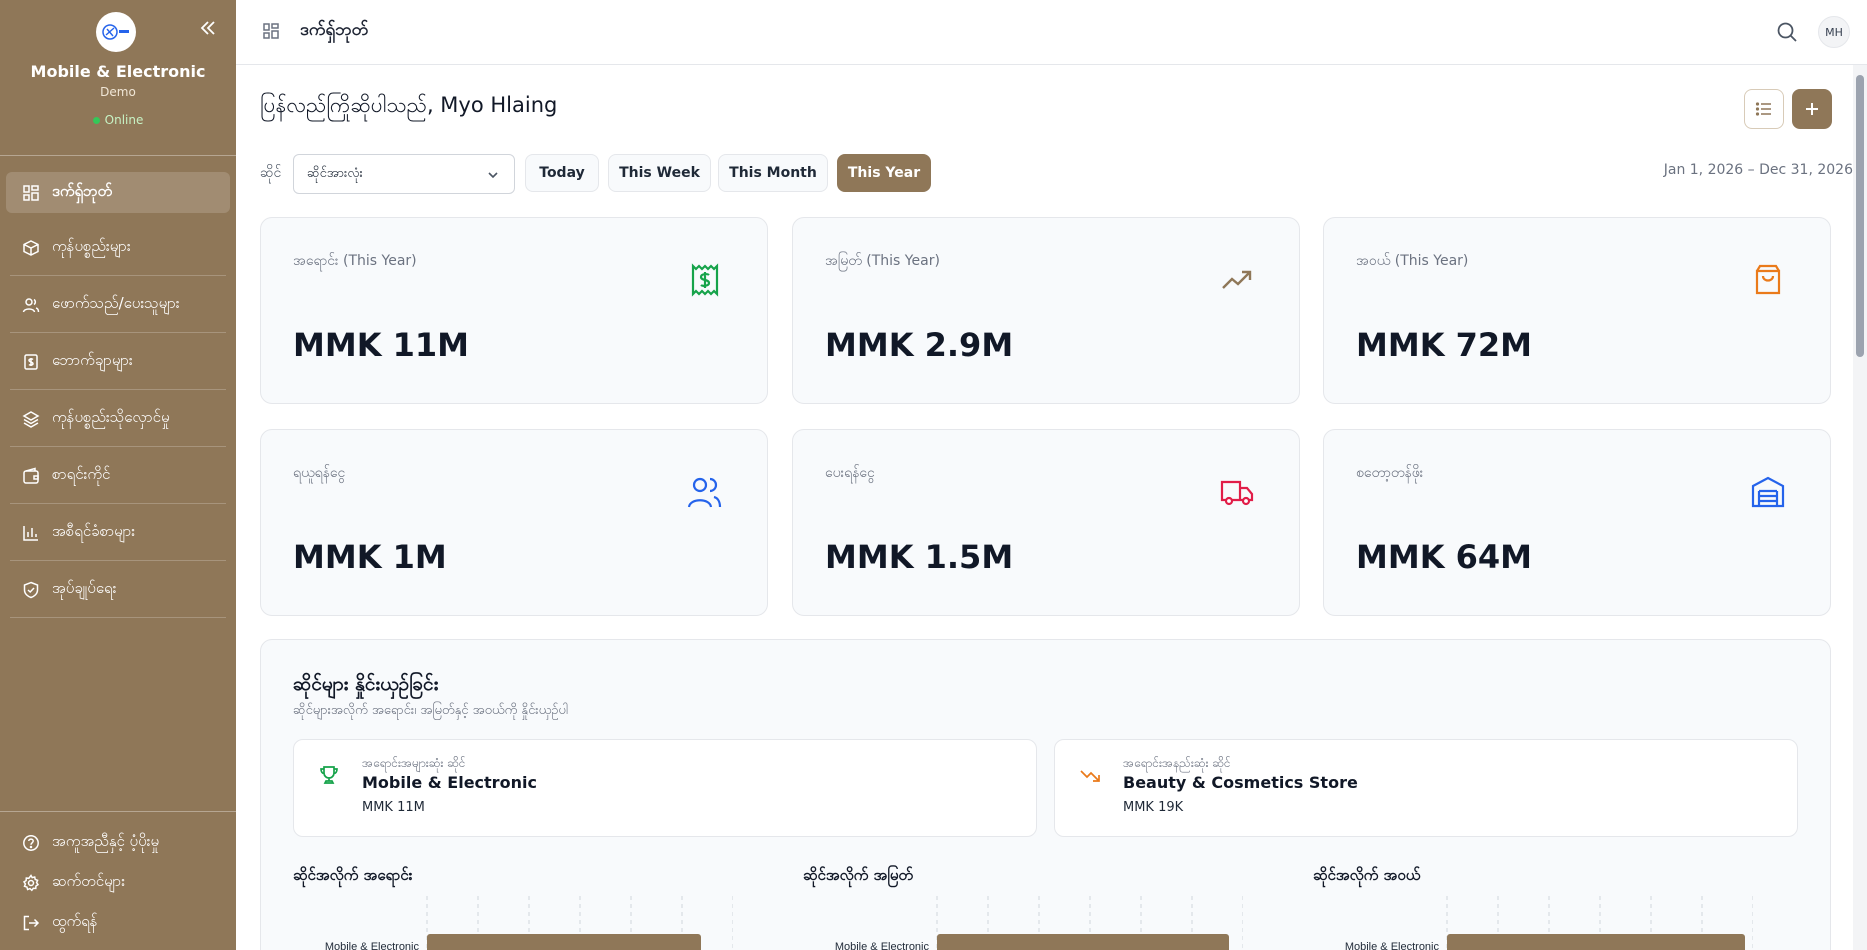  I want to click on period-this-month-button: This Month, so click(773, 173).